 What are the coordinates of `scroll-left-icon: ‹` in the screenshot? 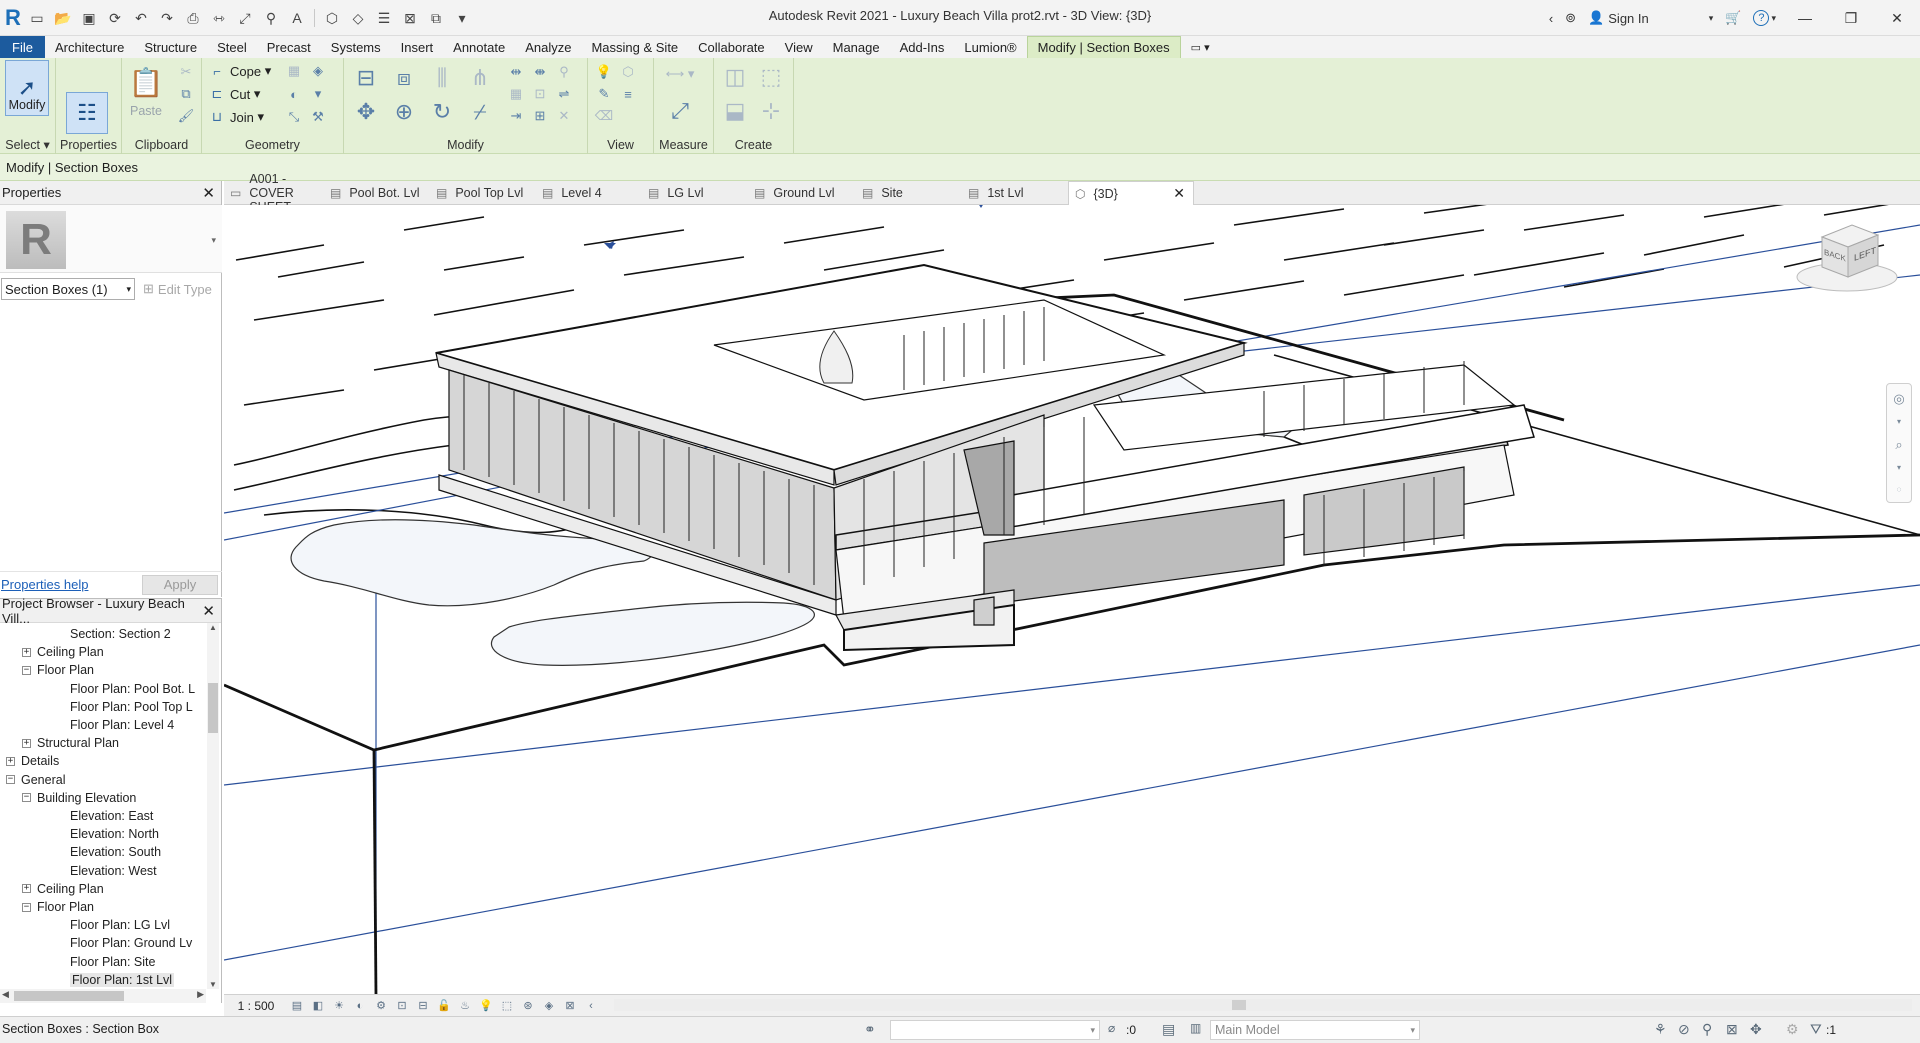 It's located at (591, 1006).